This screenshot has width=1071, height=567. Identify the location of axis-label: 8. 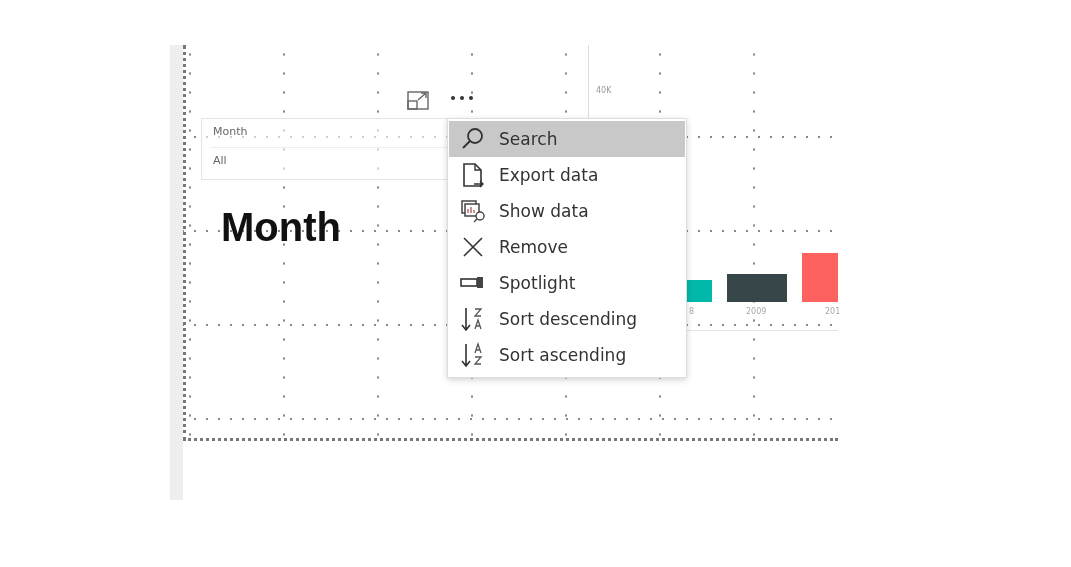
(692, 311).